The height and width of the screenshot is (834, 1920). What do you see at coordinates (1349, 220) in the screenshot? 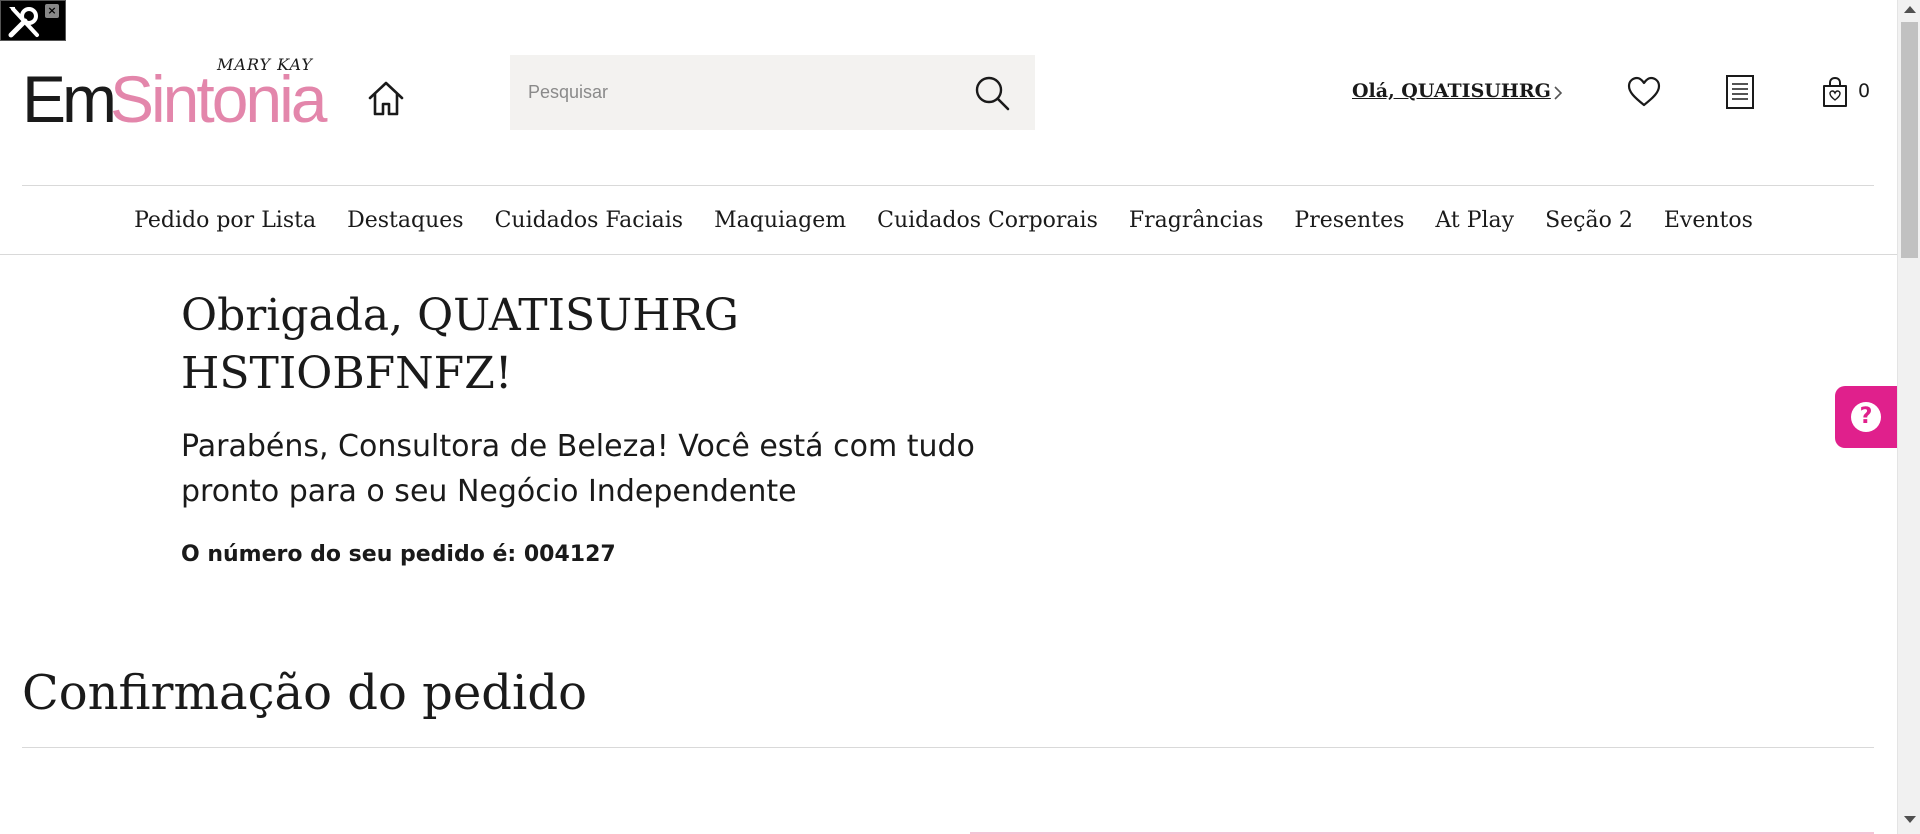
I see `nav-item-presentes: Presentes` at bounding box center [1349, 220].